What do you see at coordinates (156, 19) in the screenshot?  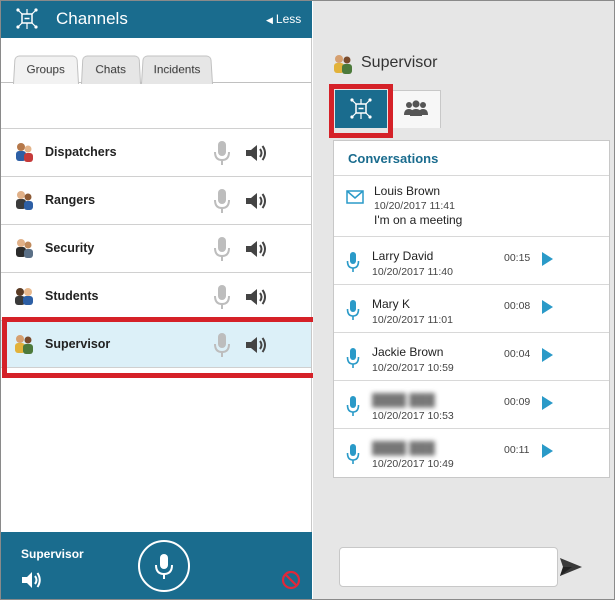 I see `app-header: Channels ◀ Less` at bounding box center [156, 19].